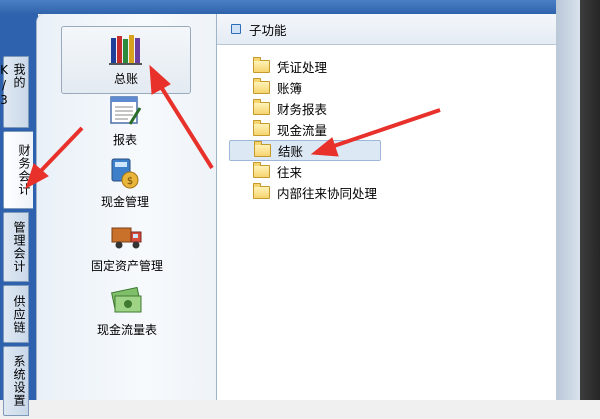 The width and height of the screenshot is (600, 419). What do you see at coordinates (305, 108) in the screenshot?
I see `tree-item-financial-statements: 财务报表` at bounding box center [305, 108].